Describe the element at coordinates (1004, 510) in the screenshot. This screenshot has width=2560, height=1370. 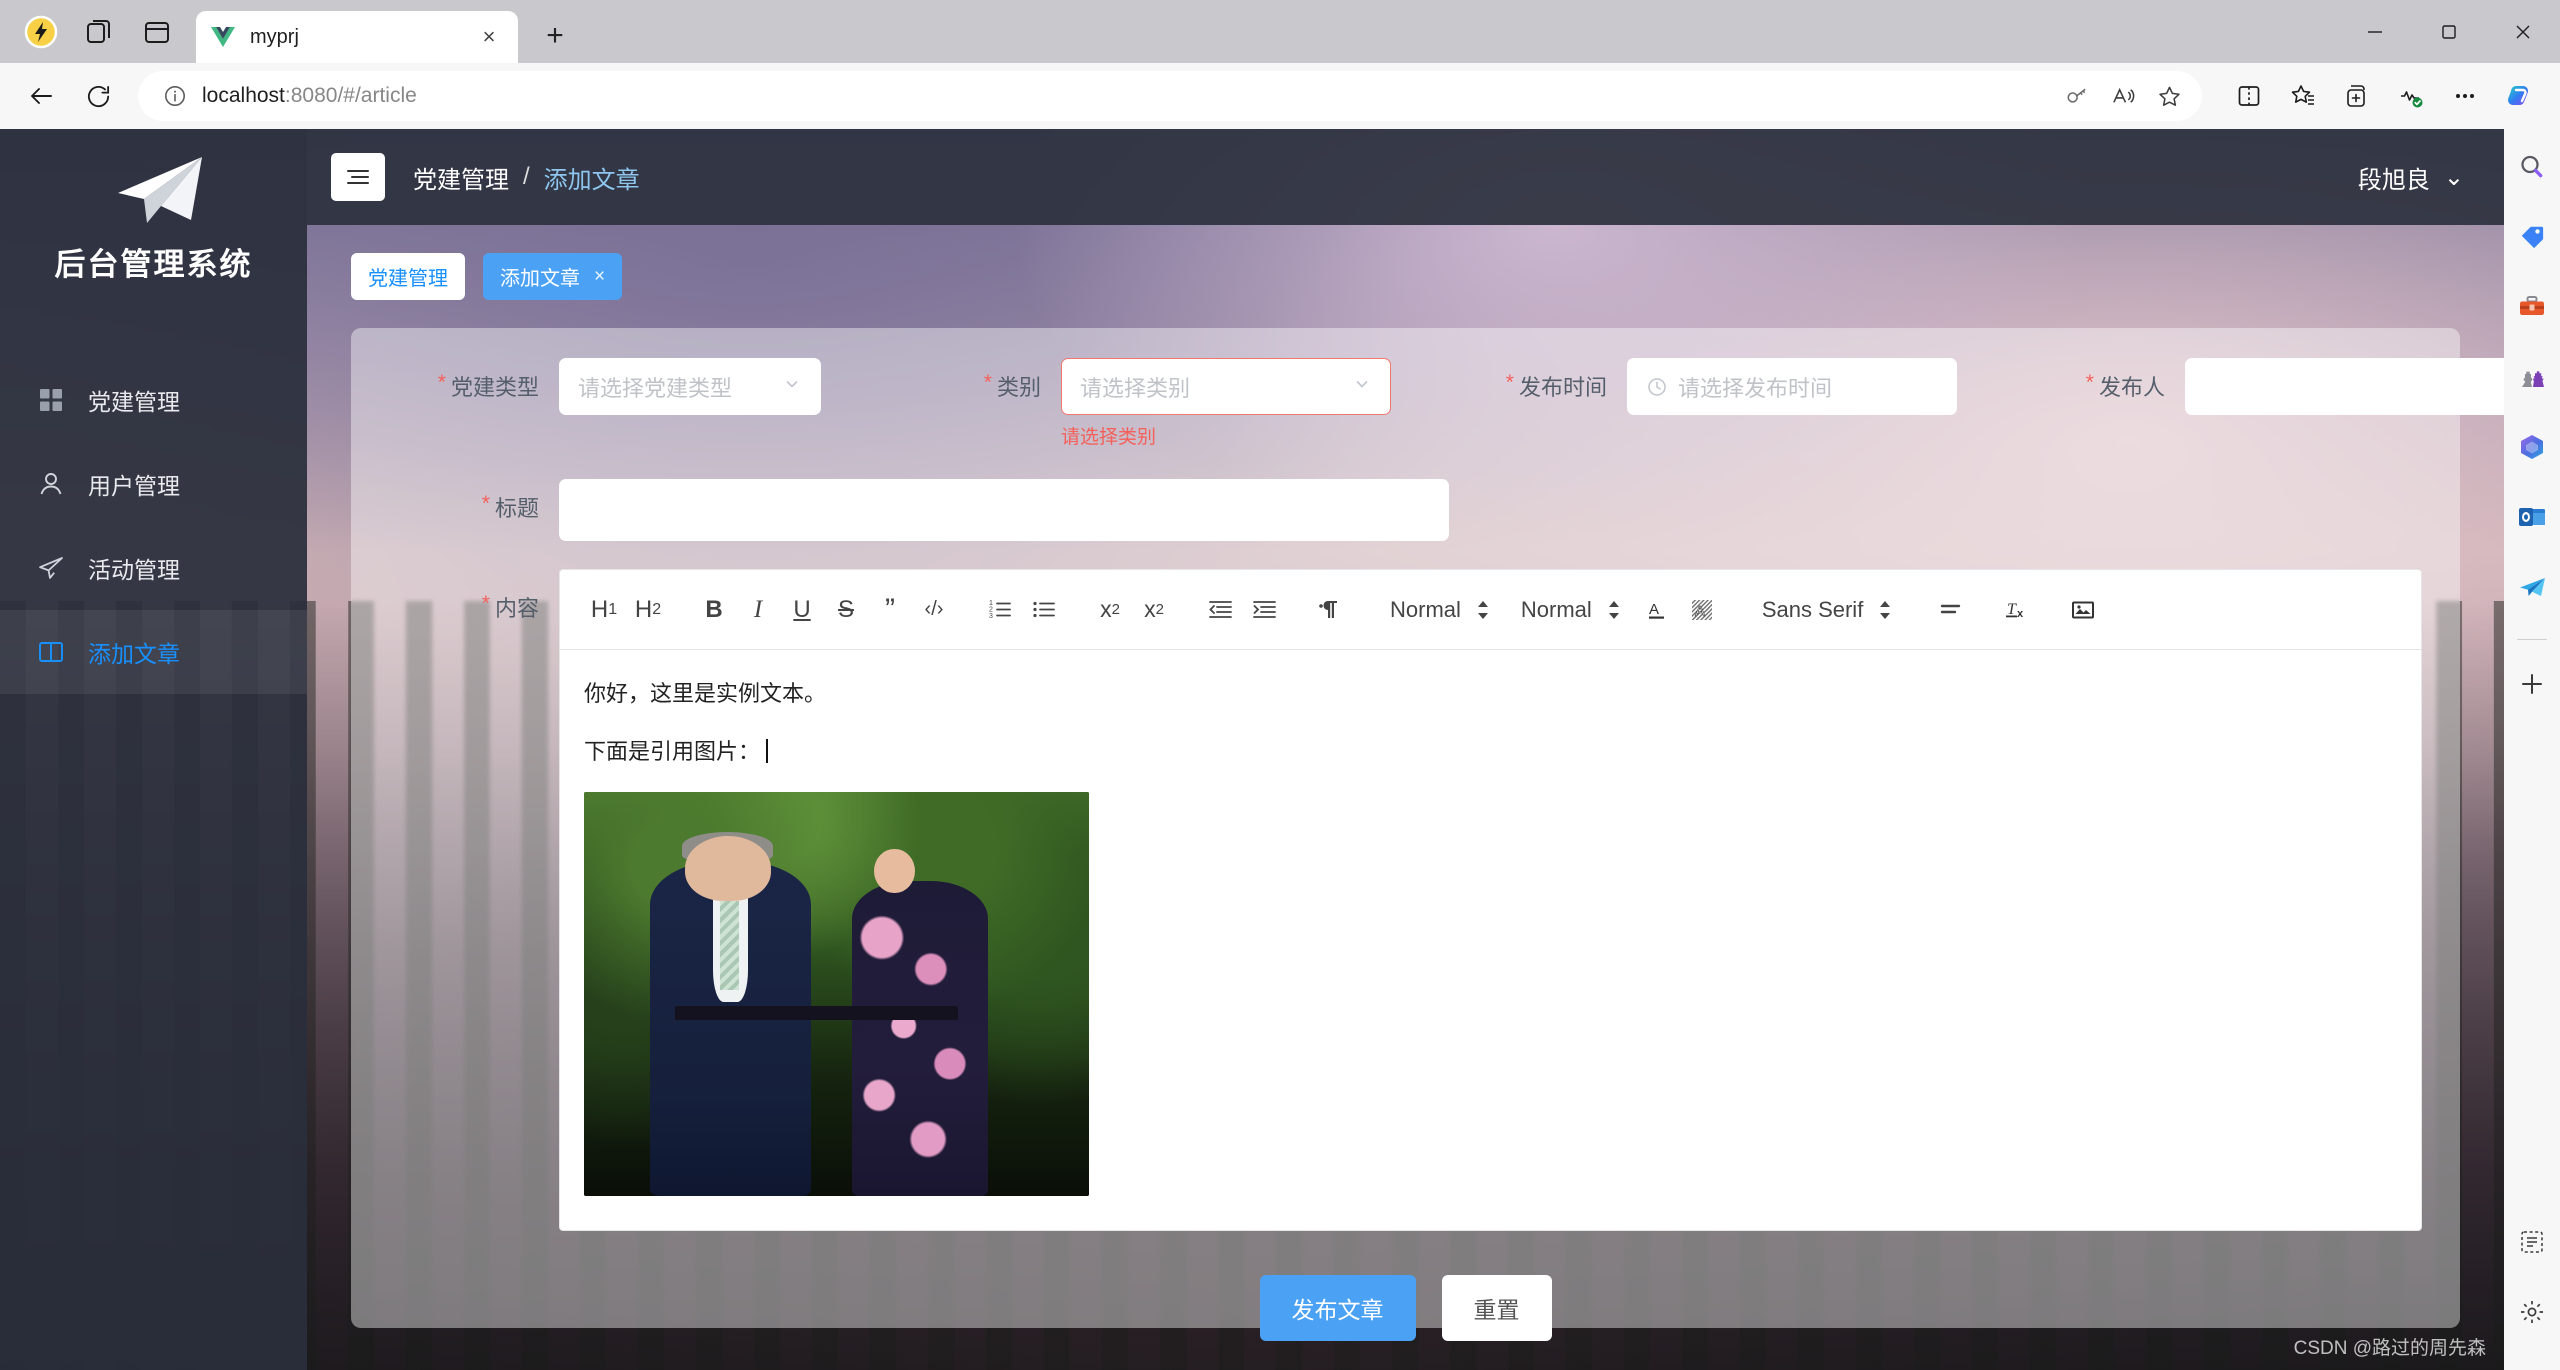
I see `title-input` at that location.